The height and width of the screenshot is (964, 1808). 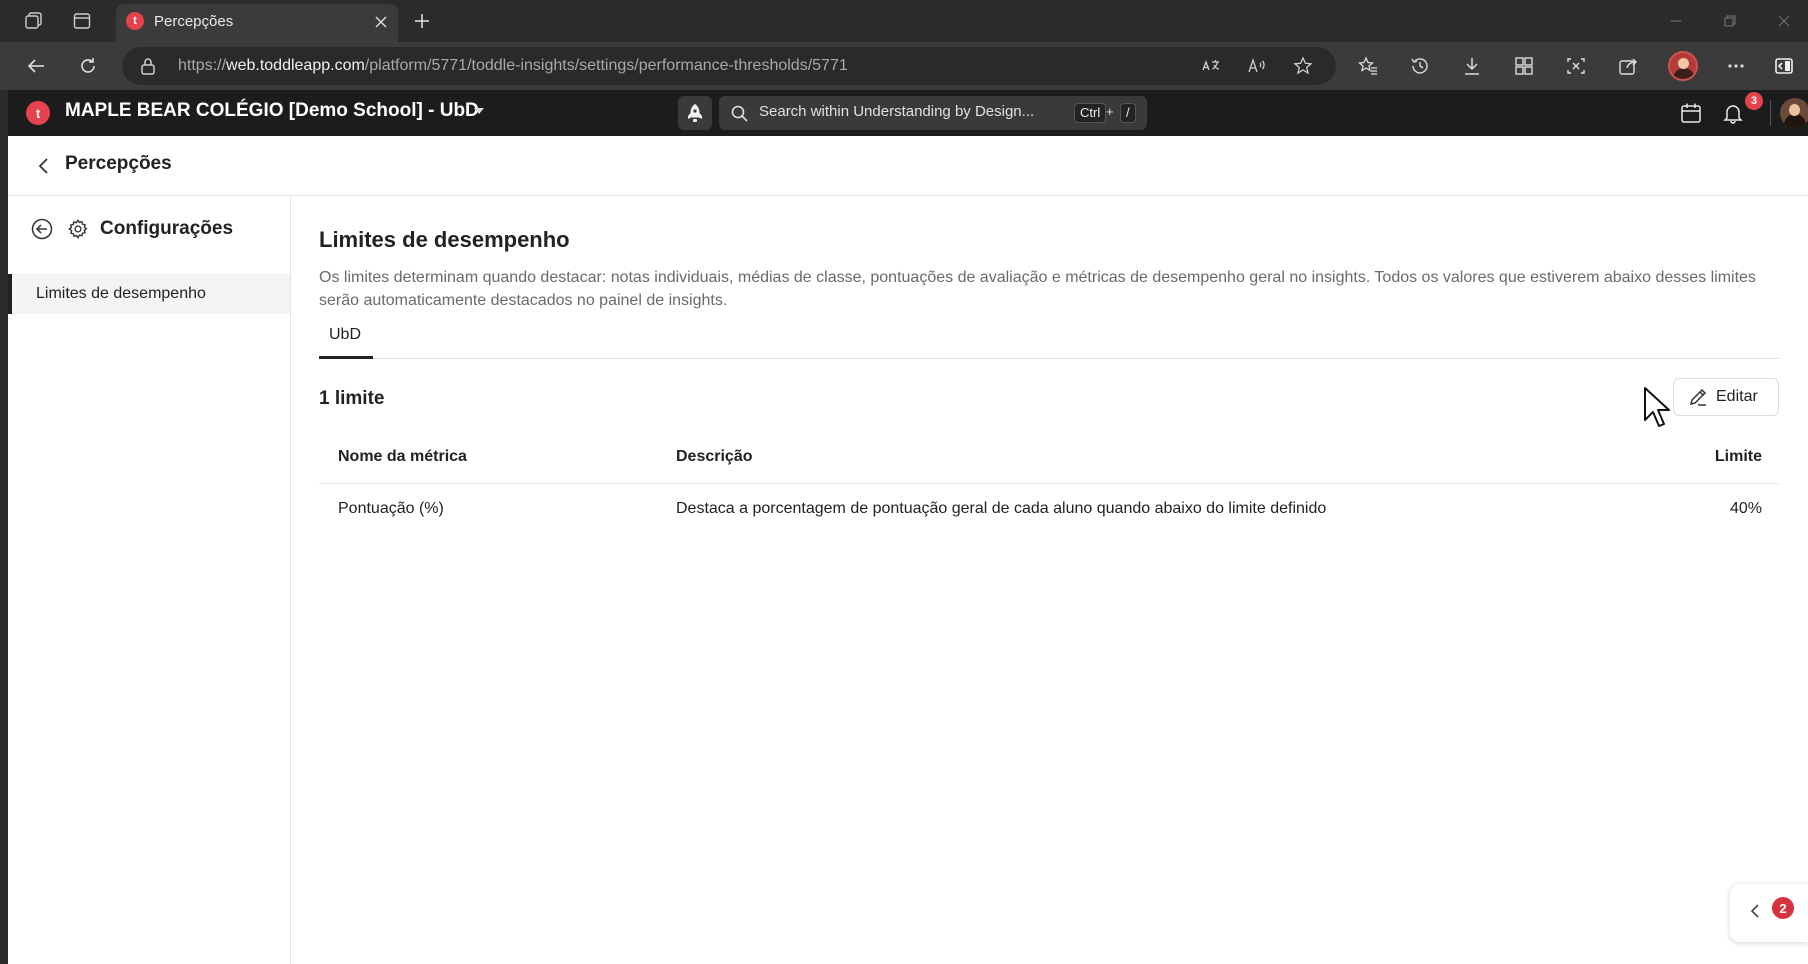 I want to click on browser-profile-avatar, so click(x=1683, y=66).